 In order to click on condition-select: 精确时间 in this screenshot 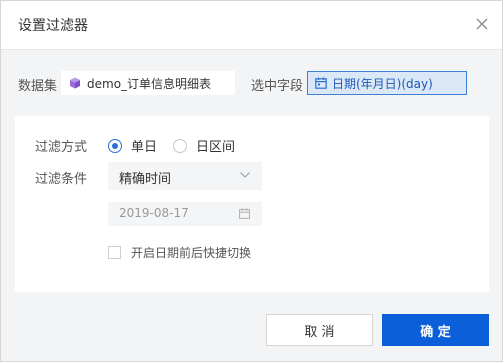, I will do `click(185, 176)`.